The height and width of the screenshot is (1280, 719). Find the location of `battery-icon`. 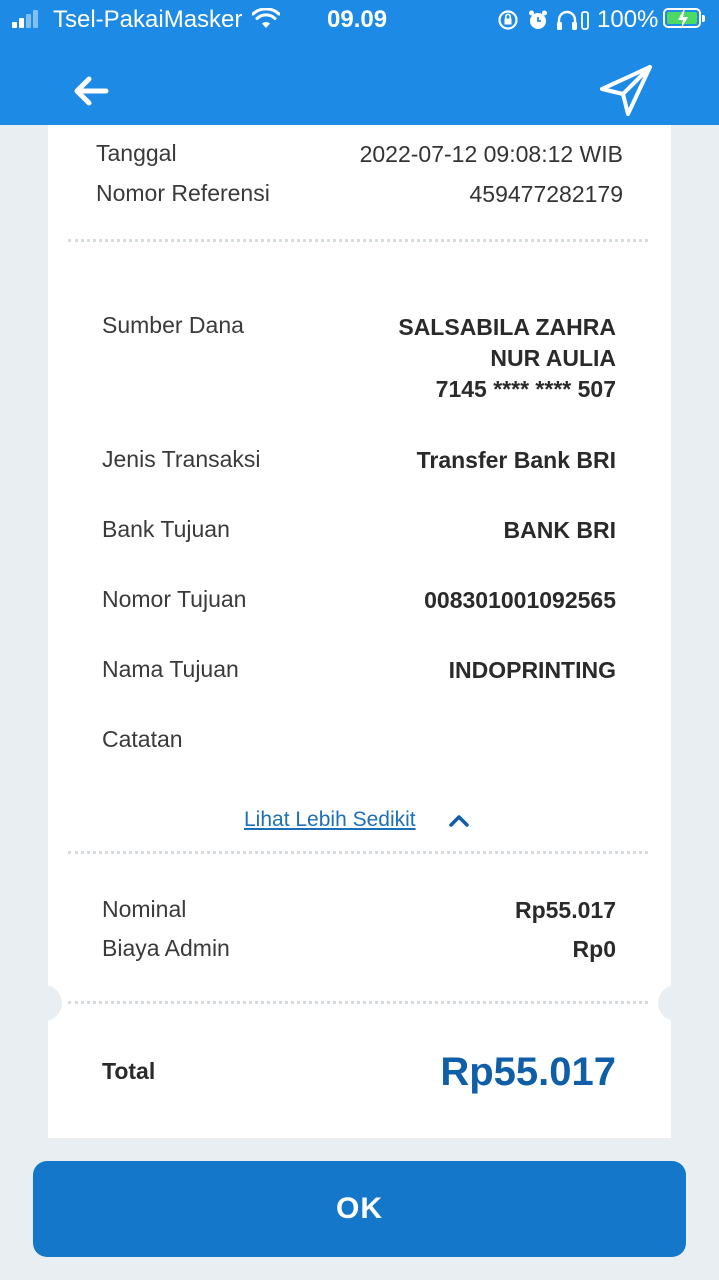

battery-icon is located at coordinates (684, 18).